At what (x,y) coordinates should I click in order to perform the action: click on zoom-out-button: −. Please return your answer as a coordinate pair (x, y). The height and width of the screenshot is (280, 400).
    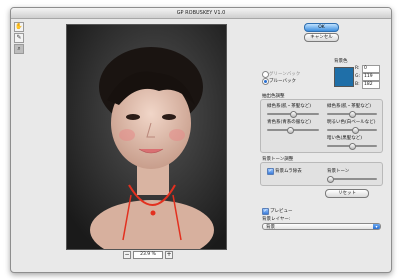
    Looking at the image, I should click on (127, 255).